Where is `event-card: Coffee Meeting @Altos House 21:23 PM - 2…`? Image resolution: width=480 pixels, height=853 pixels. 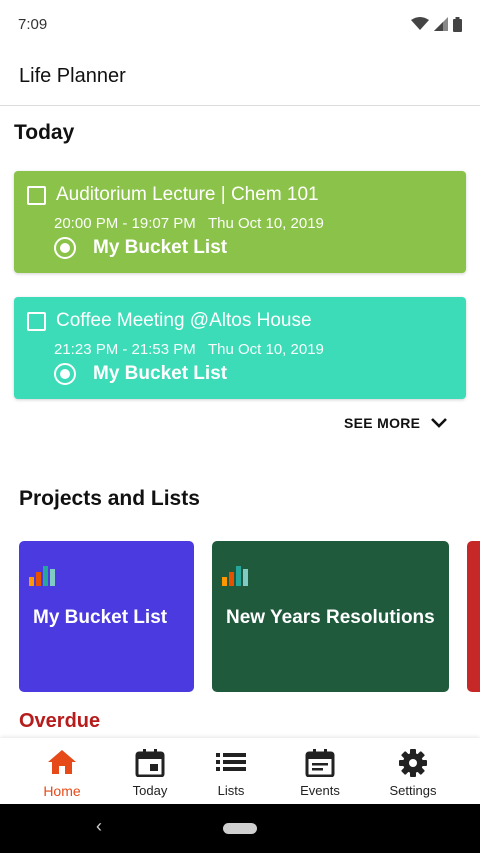 event-card: Coffee Meeting @Altos House 21:23 PM - 2… is located at coordinates (240, 348).